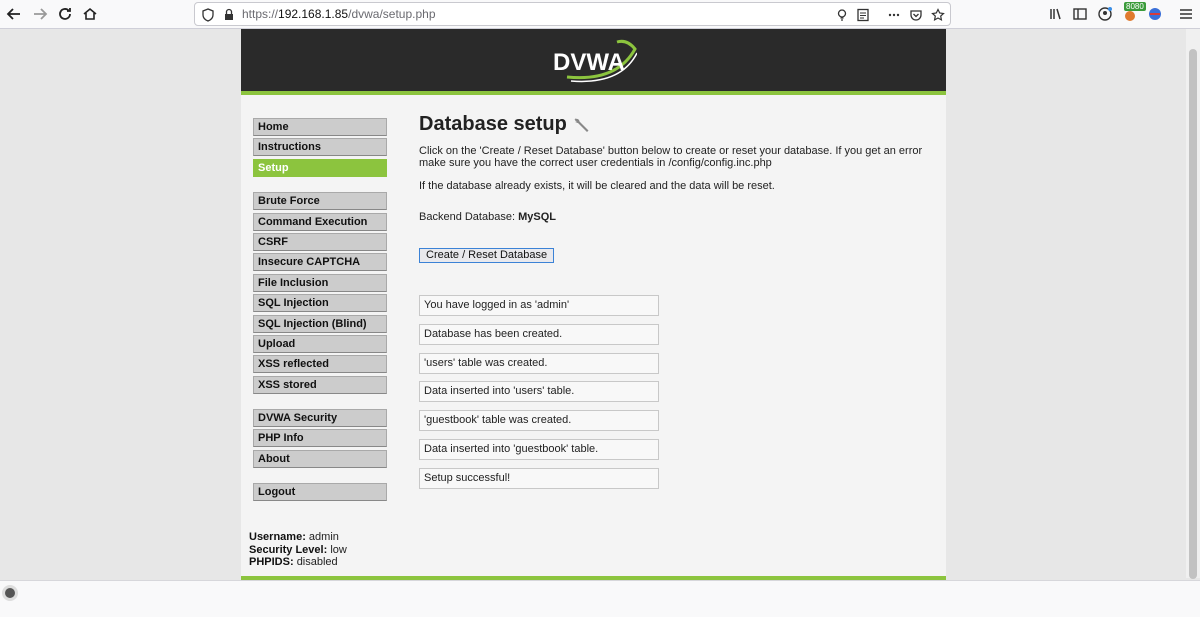 This screenshot has width=1200, height=617. I want to click on home-icon, so click(90, 14).